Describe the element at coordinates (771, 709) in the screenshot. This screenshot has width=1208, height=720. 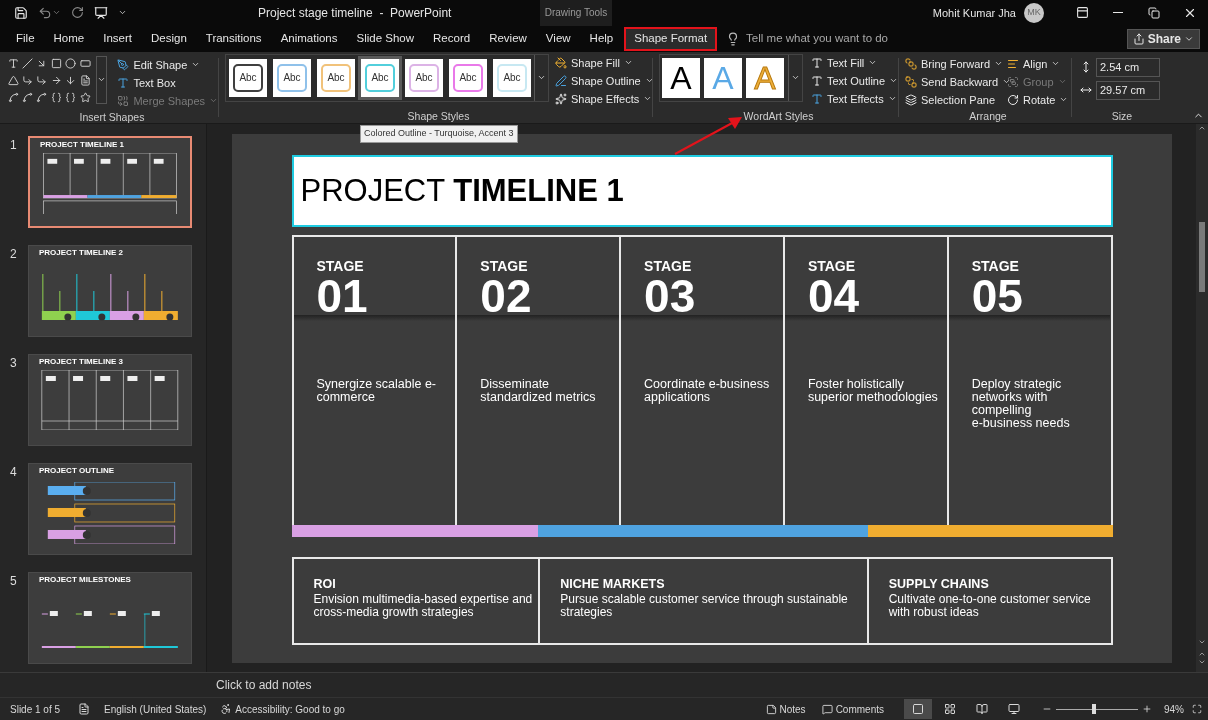
I see `notes-icon` at that location.